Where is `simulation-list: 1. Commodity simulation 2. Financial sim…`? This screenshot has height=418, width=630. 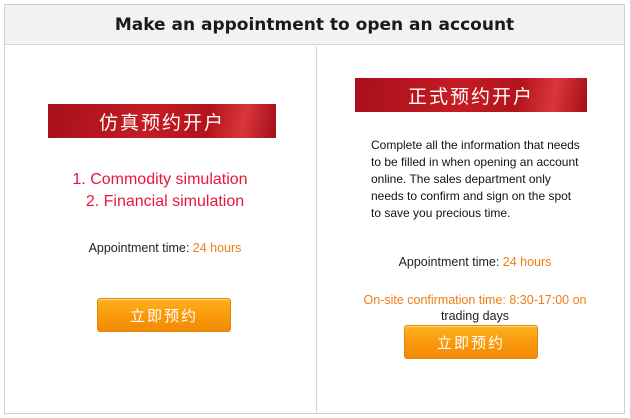
simulation-list: 1. Commodity simulation 2. Financial sim… is located at coordinates (160, 191).